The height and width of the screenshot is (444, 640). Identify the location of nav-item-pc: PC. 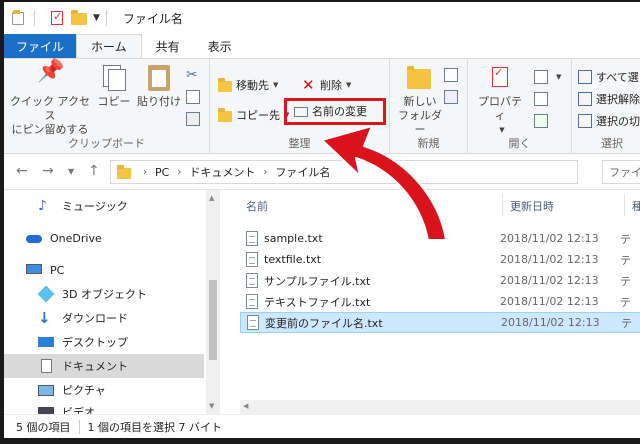
(104, 270).